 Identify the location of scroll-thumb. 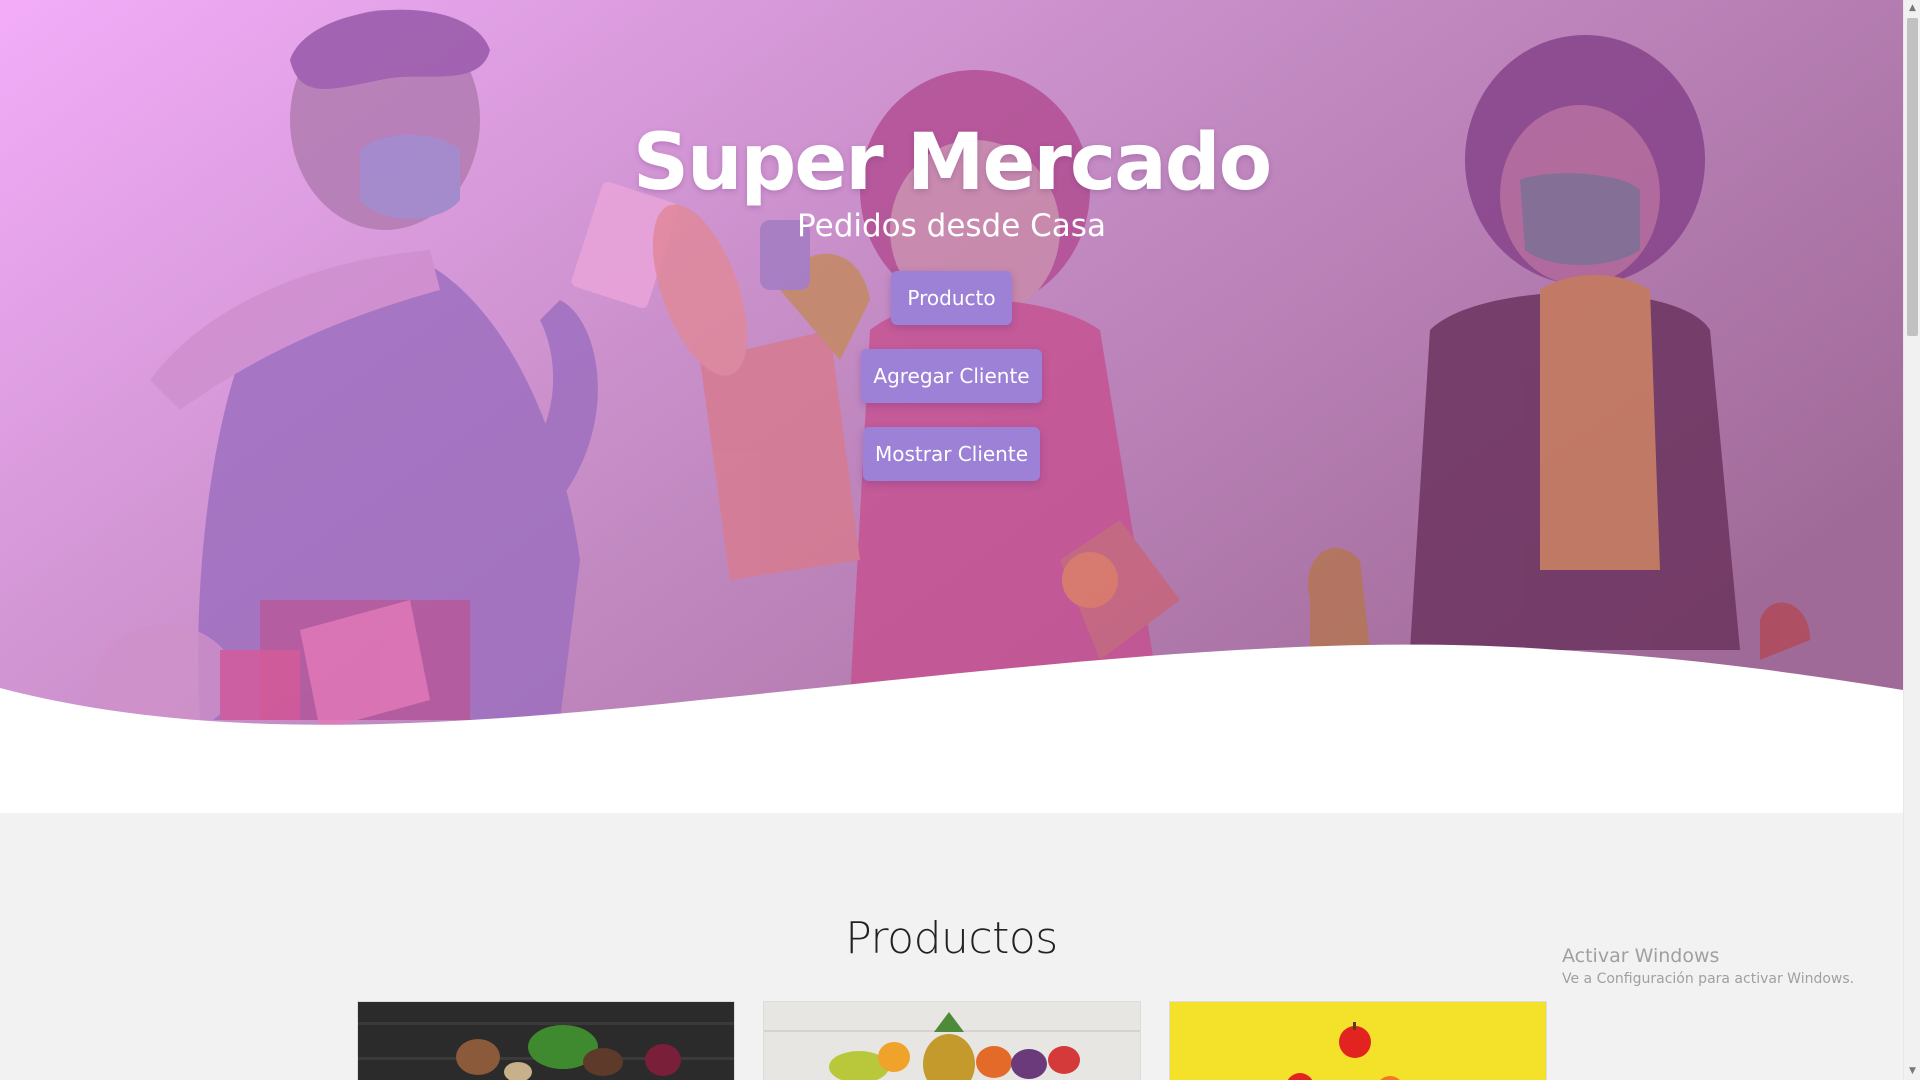
(1912, 177).